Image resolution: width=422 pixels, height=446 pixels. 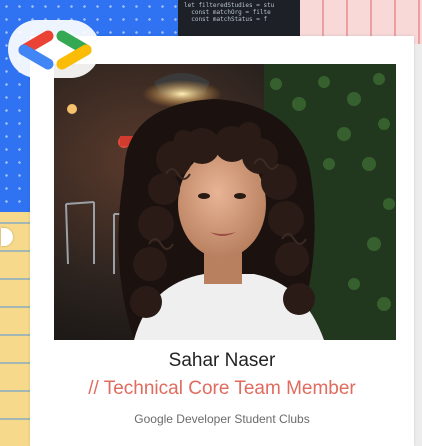 I want to click on scroll-handle, so click(x=7, y=237).